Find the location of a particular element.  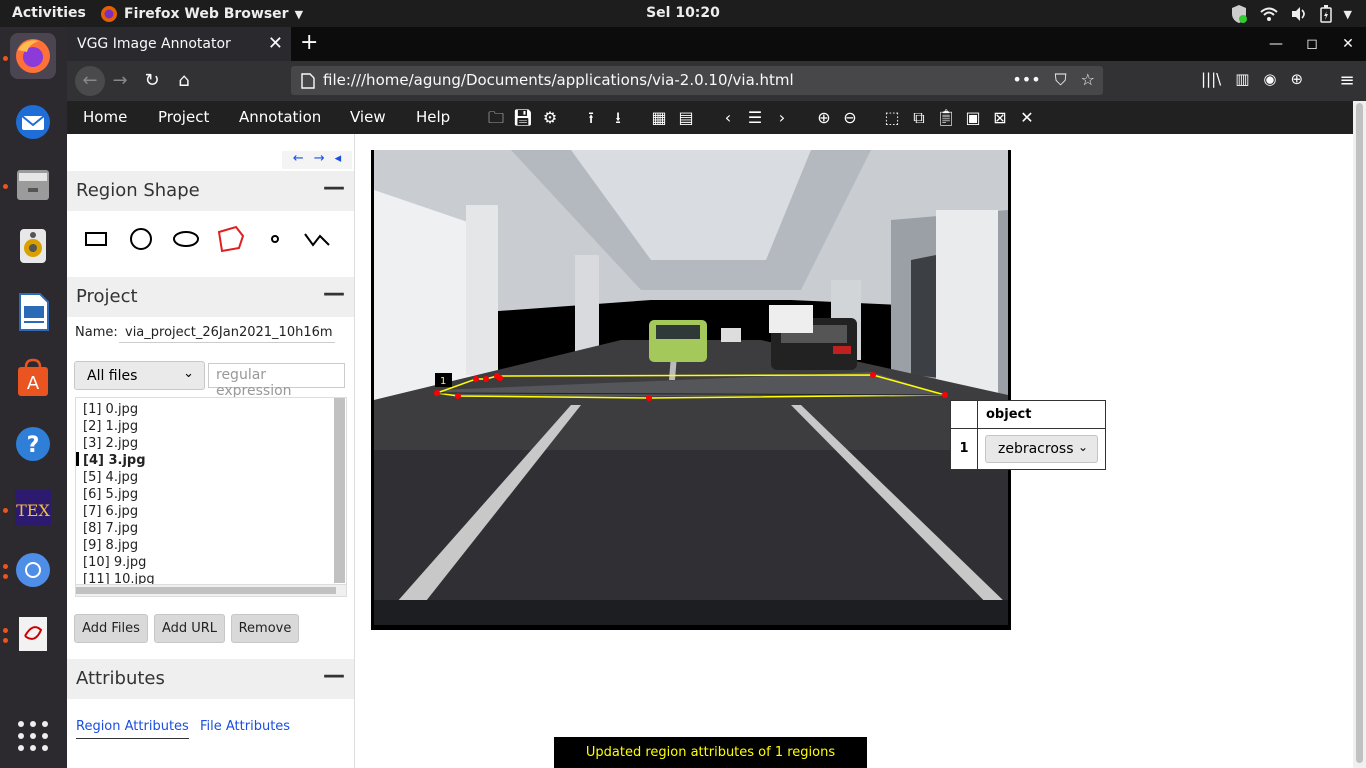

menu-project: Project is located at coordinates (183, 117).